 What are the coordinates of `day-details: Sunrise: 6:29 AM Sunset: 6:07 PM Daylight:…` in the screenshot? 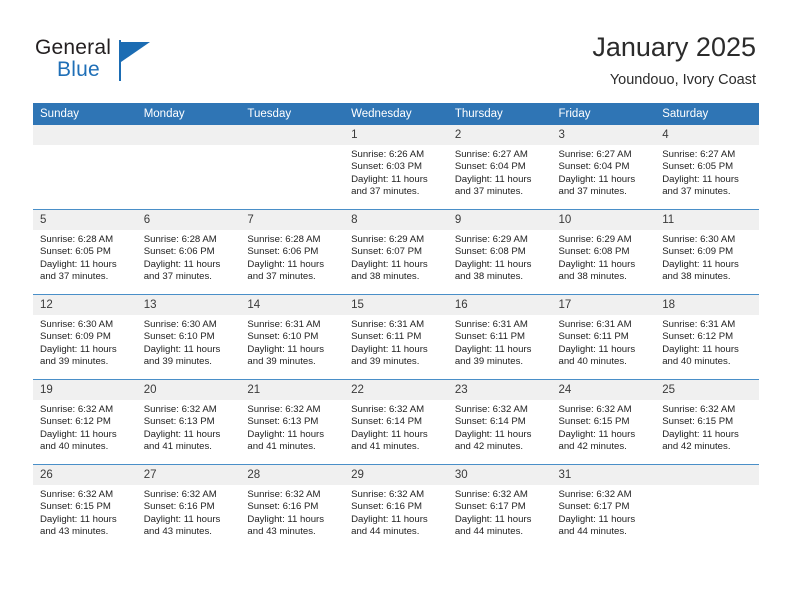 It's located at (396, 256).